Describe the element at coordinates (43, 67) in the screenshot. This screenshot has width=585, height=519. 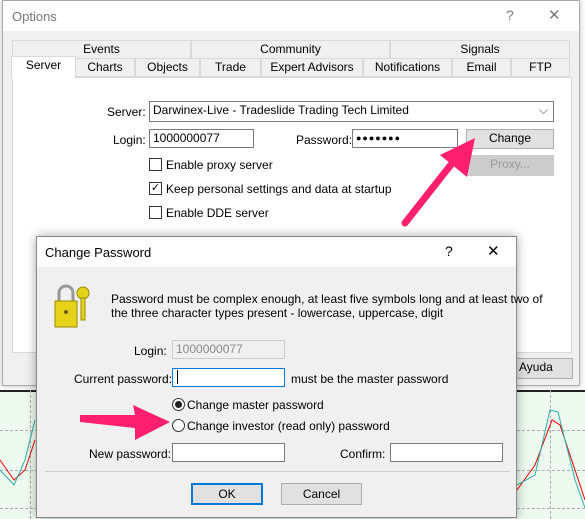
I see `tab-server: Server` at that location.